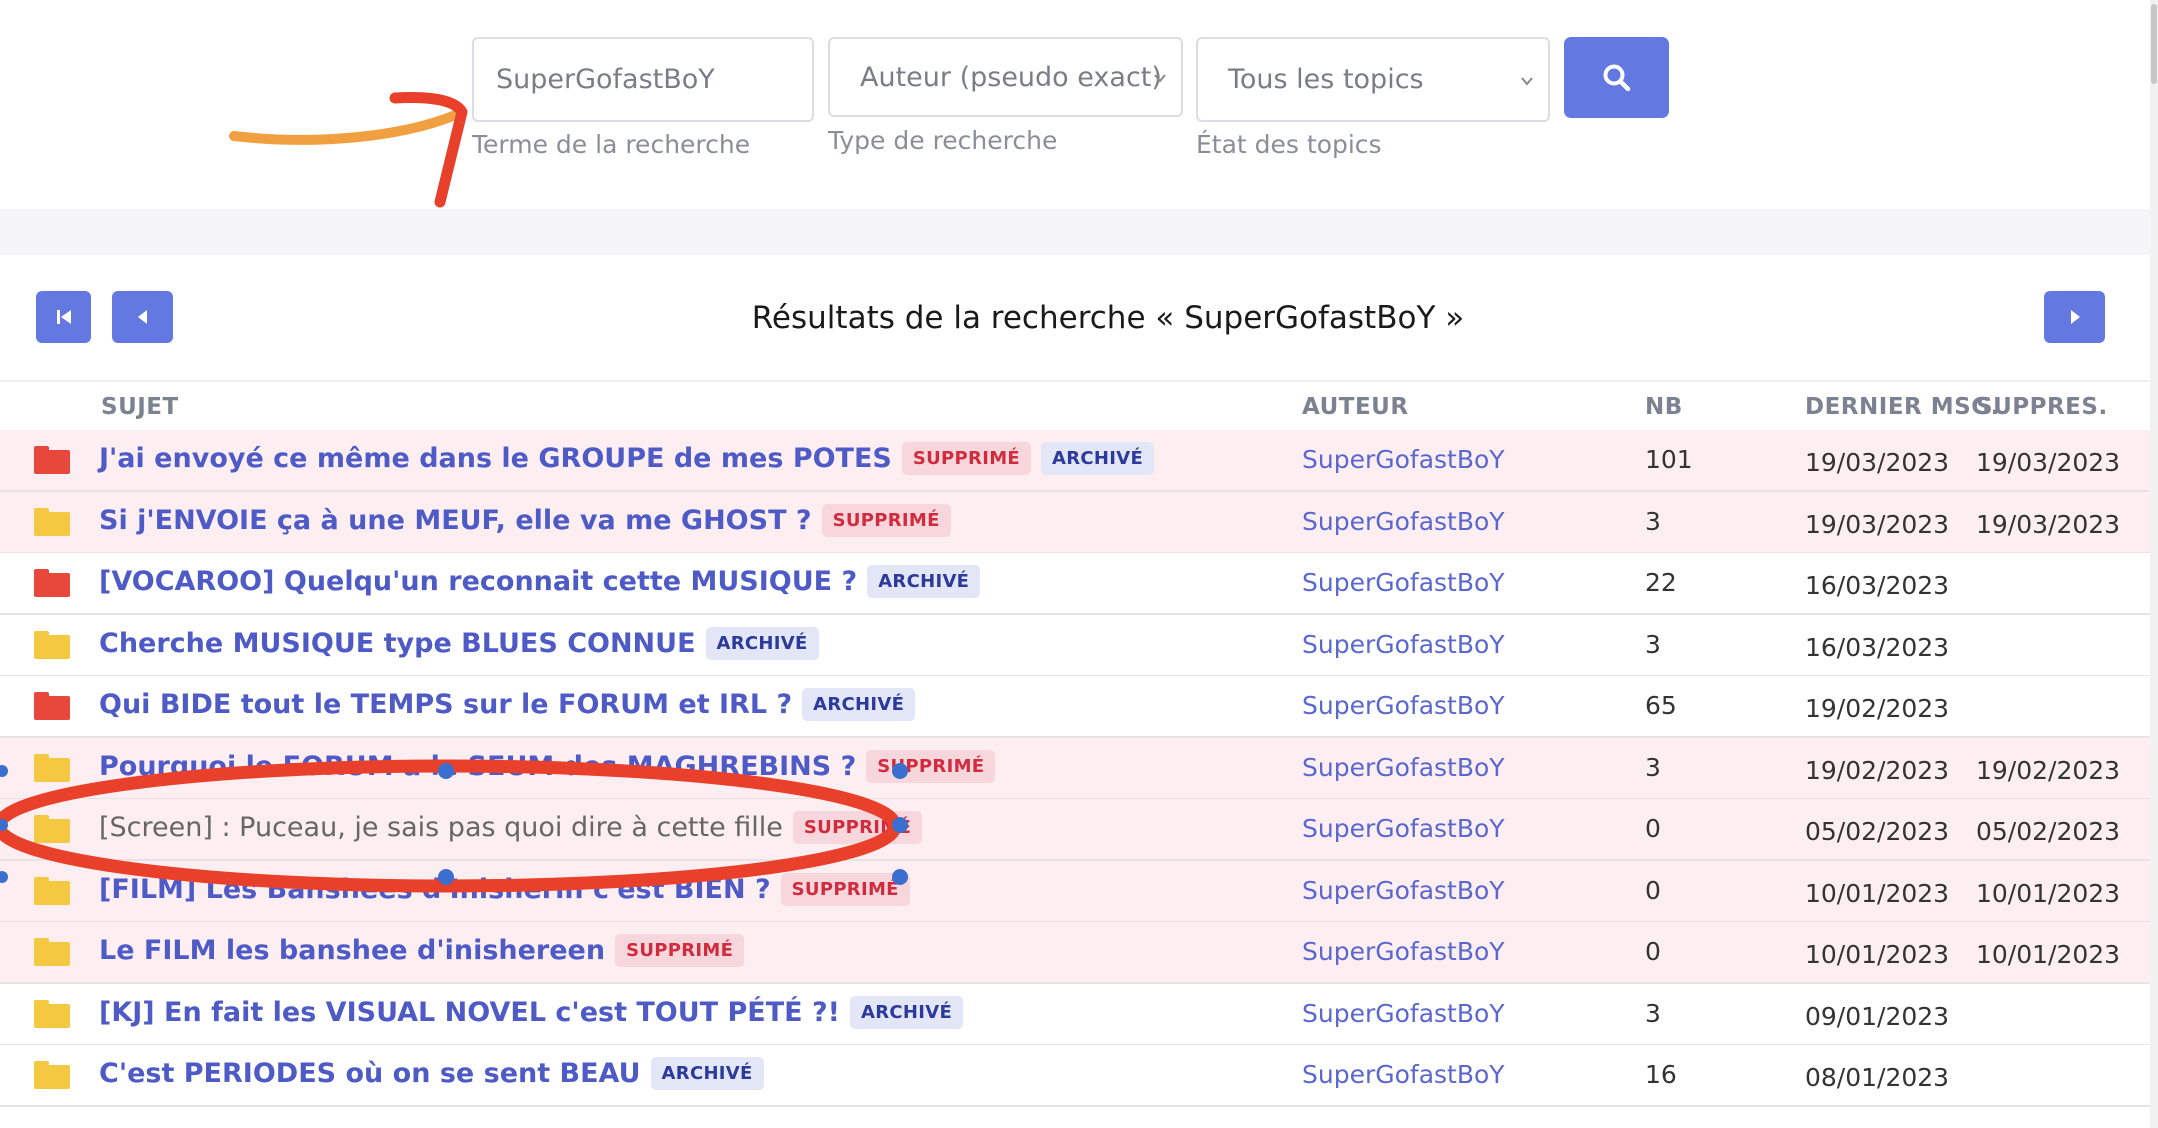 The height and width of the screenshot is (1128, 2158). What do you see at coordinates (397, 643) in the screenshot?
I see `topic-link: Cherche MUSIQUE type BLUES CONNUE` at bounding box center [397, 643].